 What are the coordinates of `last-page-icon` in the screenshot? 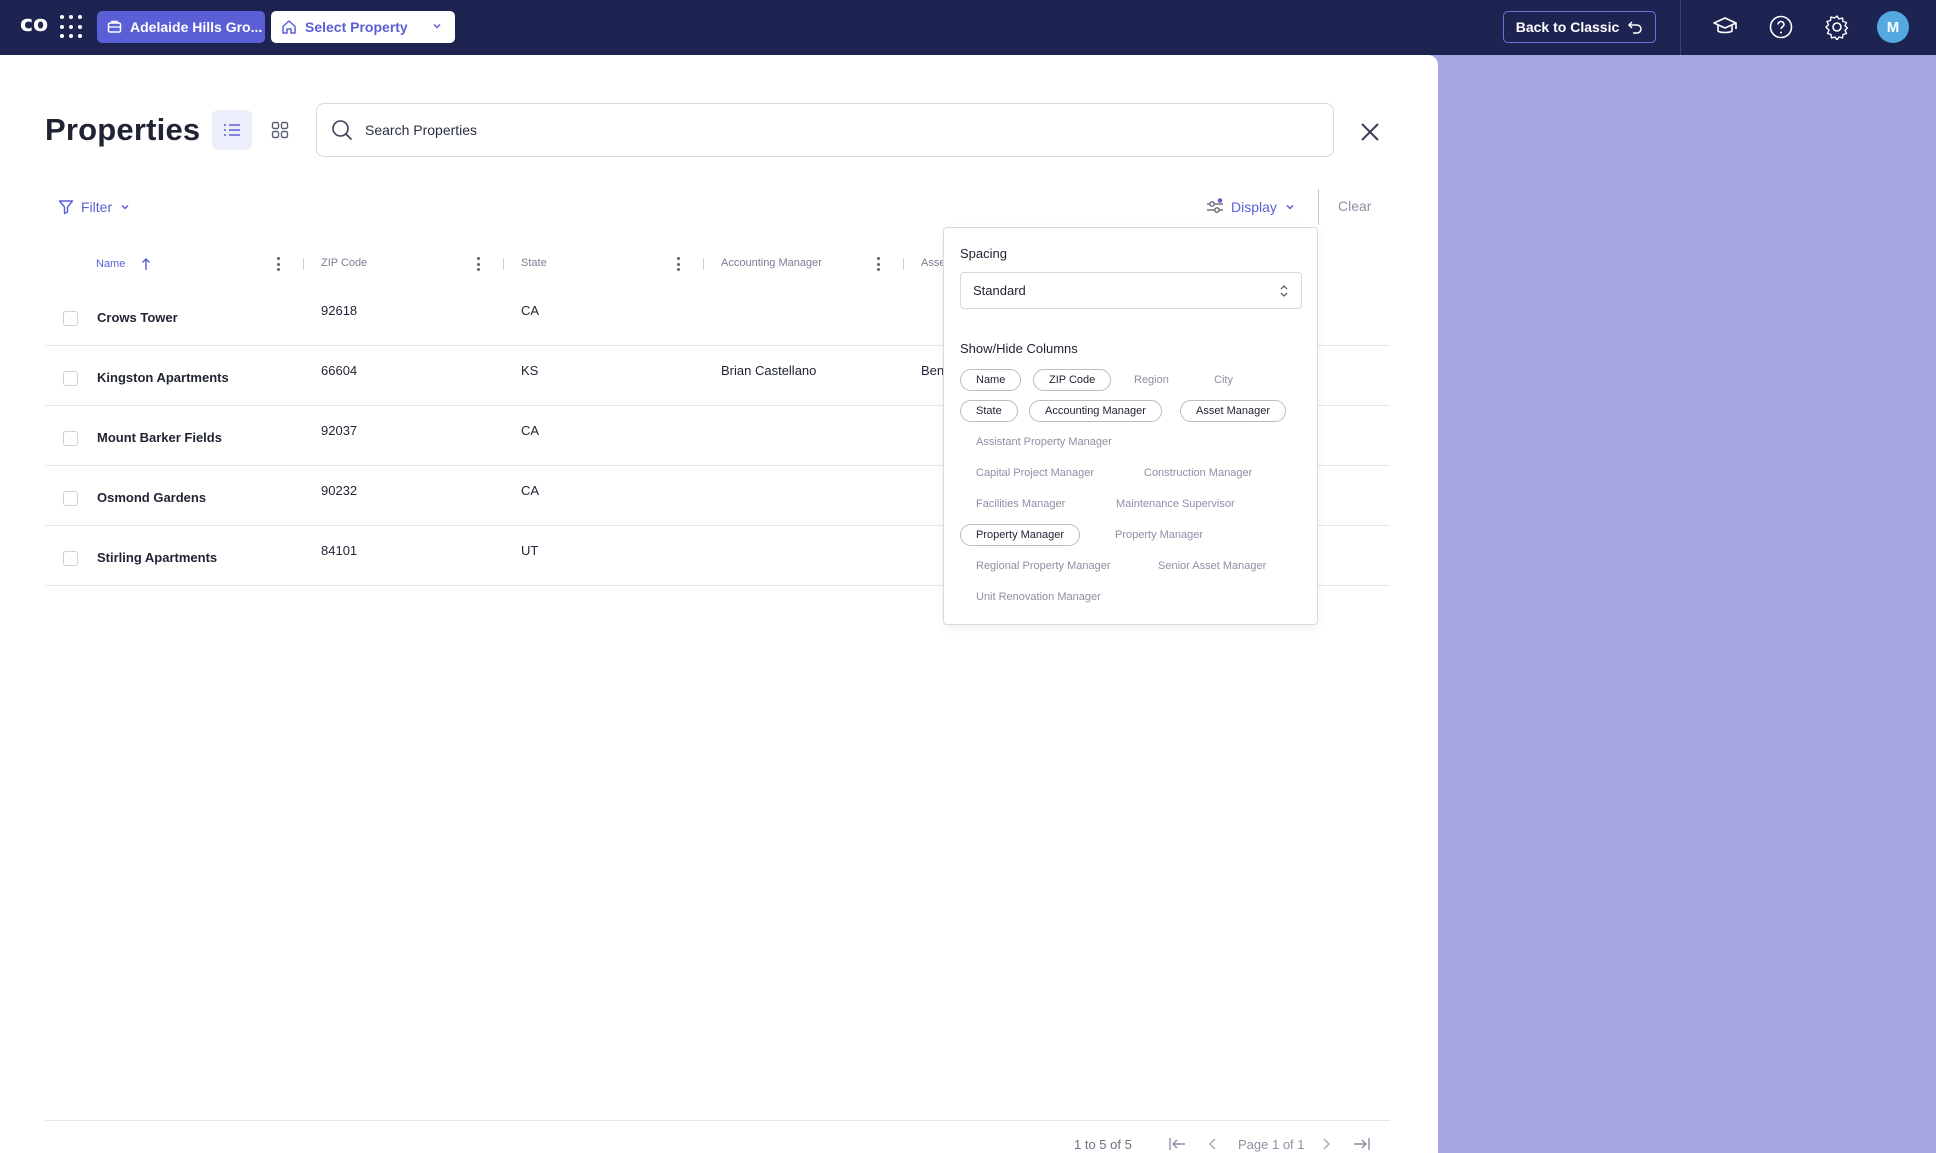 It's located at (1362, 1144).